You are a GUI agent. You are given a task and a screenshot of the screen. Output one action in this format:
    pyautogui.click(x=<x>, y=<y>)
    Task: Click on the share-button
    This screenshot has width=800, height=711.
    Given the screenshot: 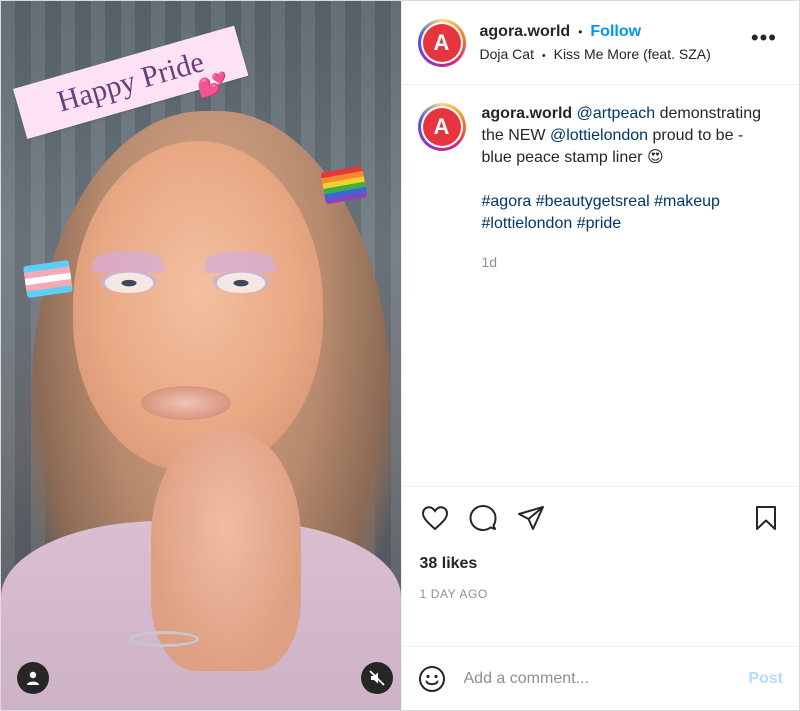 What is the action you would take?
    pyautogui.click(x=531, y=518)
    